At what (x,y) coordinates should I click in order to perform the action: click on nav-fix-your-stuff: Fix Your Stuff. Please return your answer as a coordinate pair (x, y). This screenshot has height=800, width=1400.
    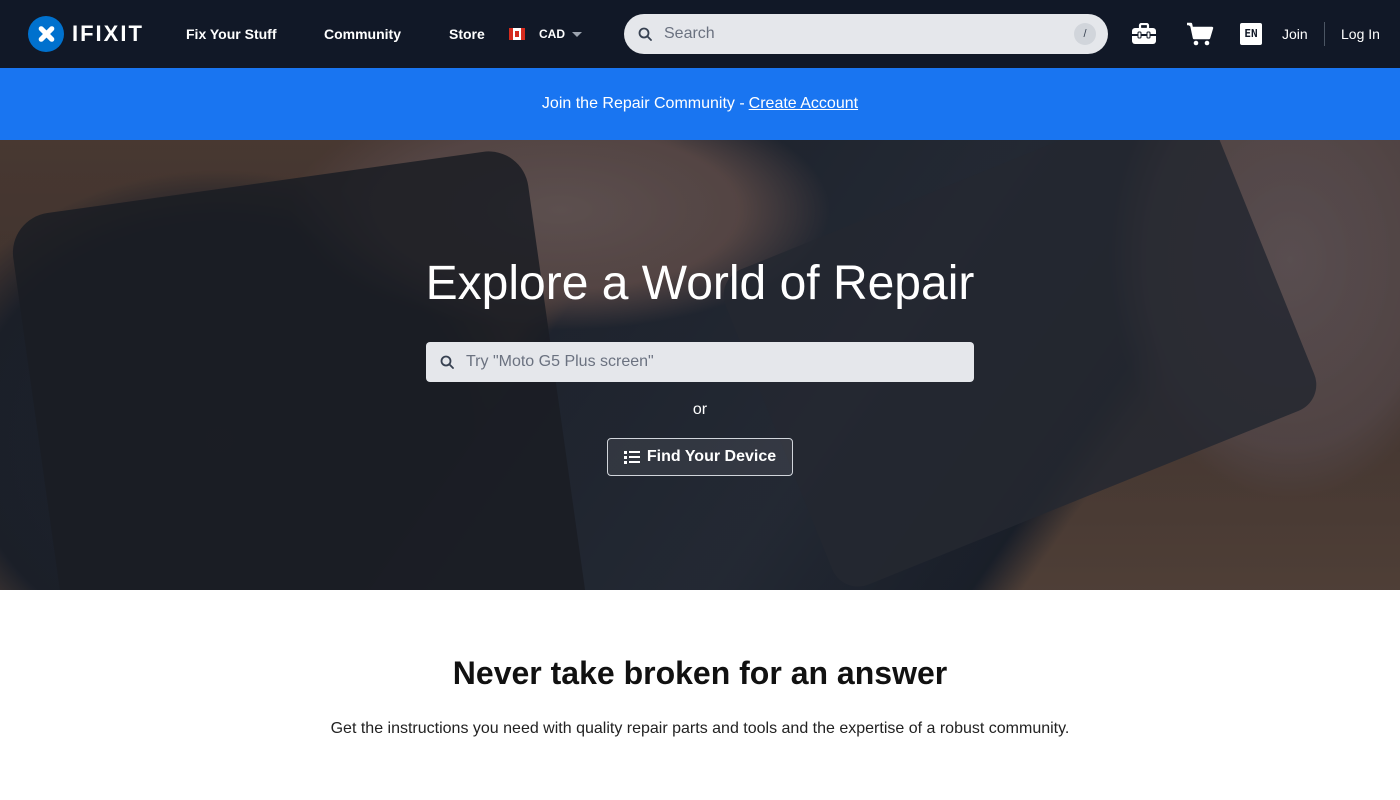
    Looking at the image, I should click on (231, 34).